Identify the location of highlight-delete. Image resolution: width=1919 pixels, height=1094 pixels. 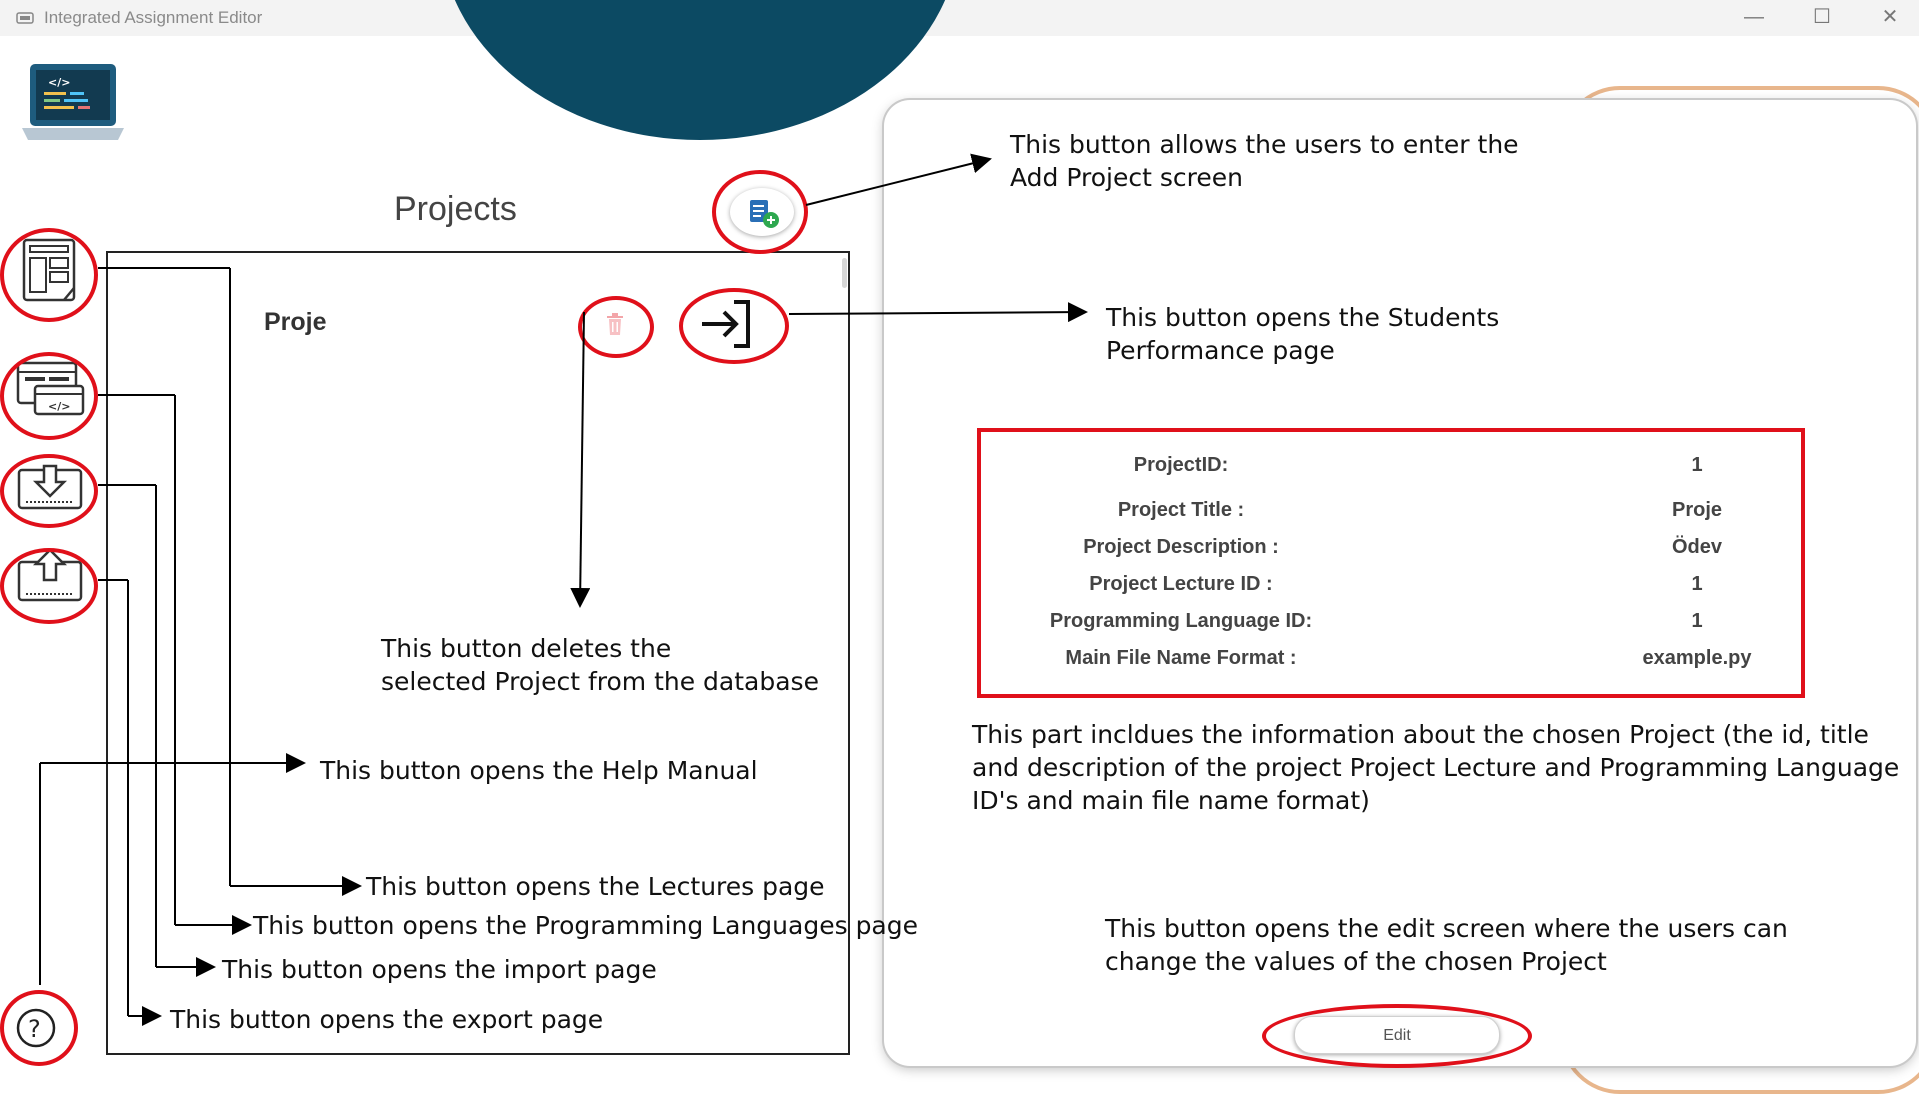
(616, 327).